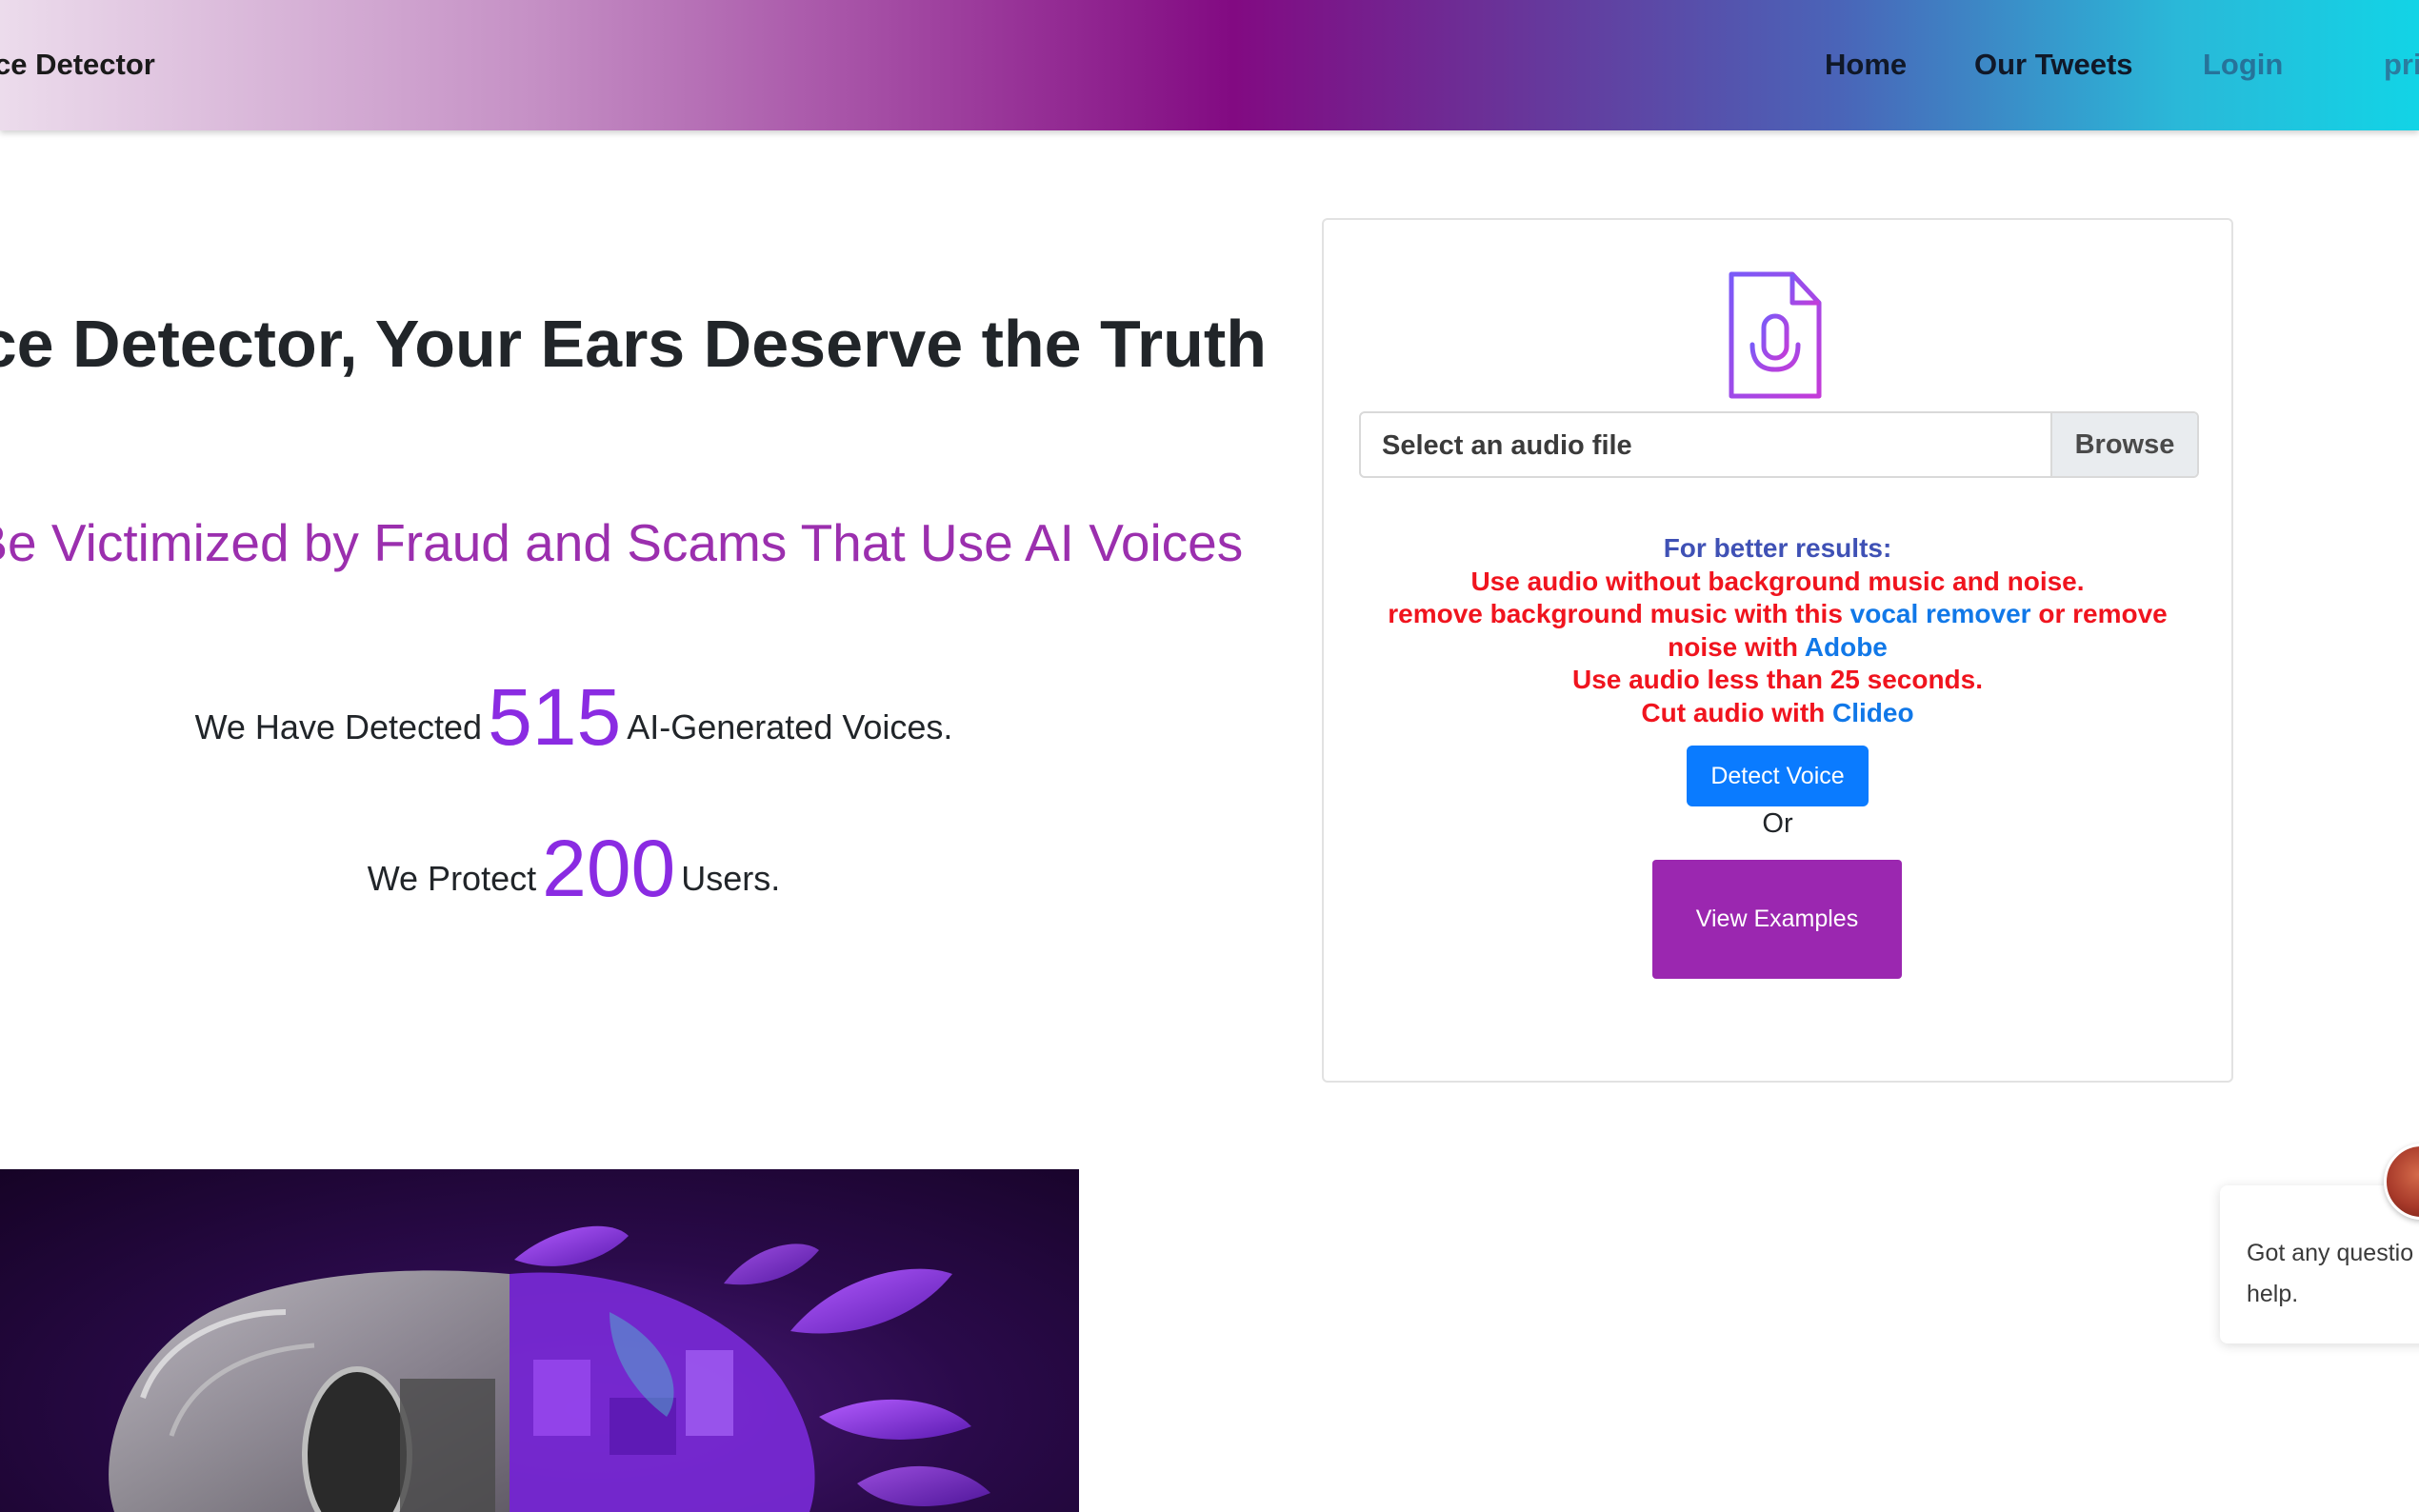 Image resolution: width=2419 pixels, height=1512 pixels. What do you see at coordinates (1777, 823) in the screenshot?
I see `or-separator: Or` at bounding box center [1777, 823].